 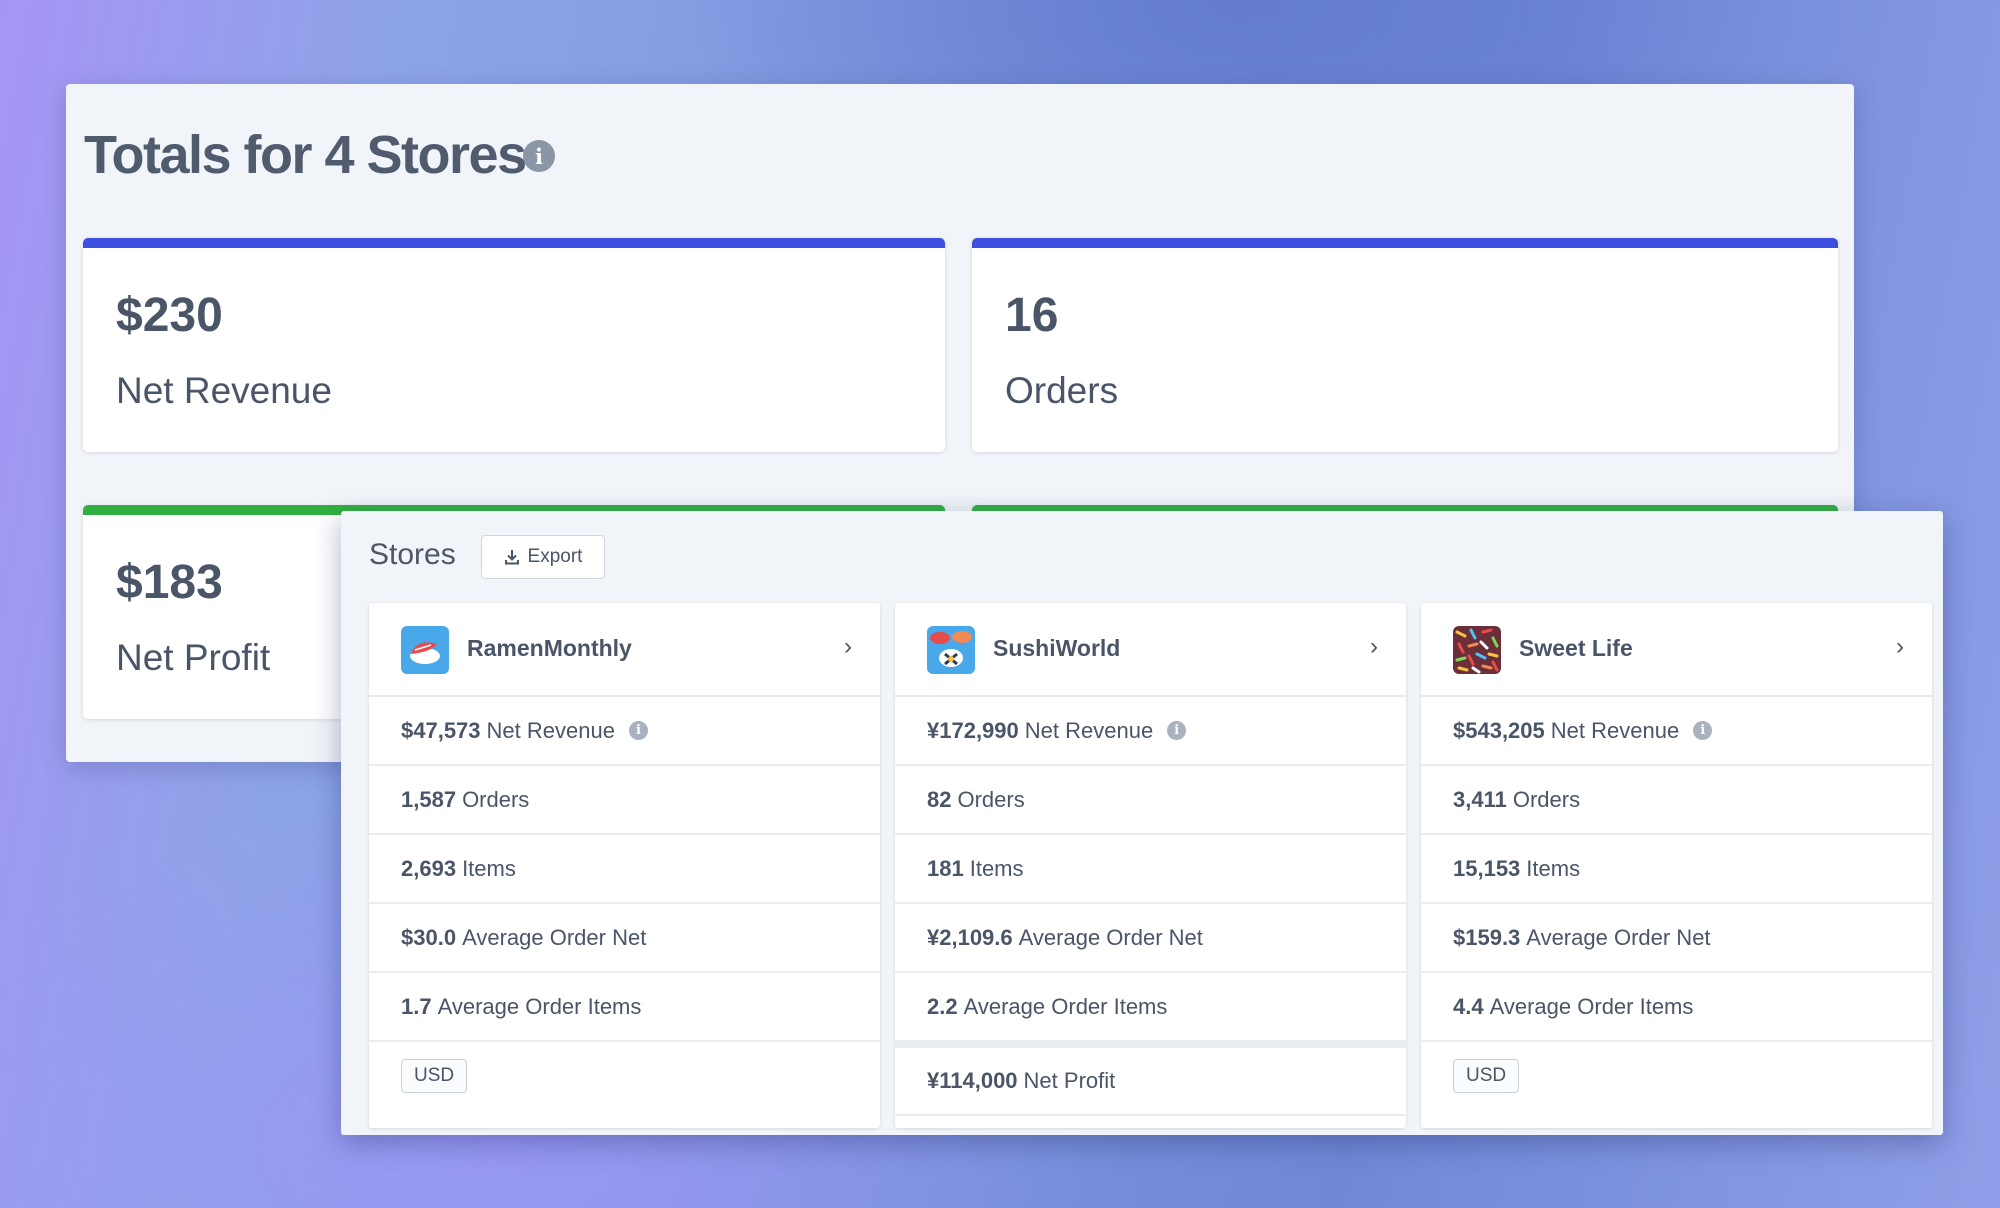 I want to click on avg-order-items-value: 2.2, so click(x=942, y=1006).